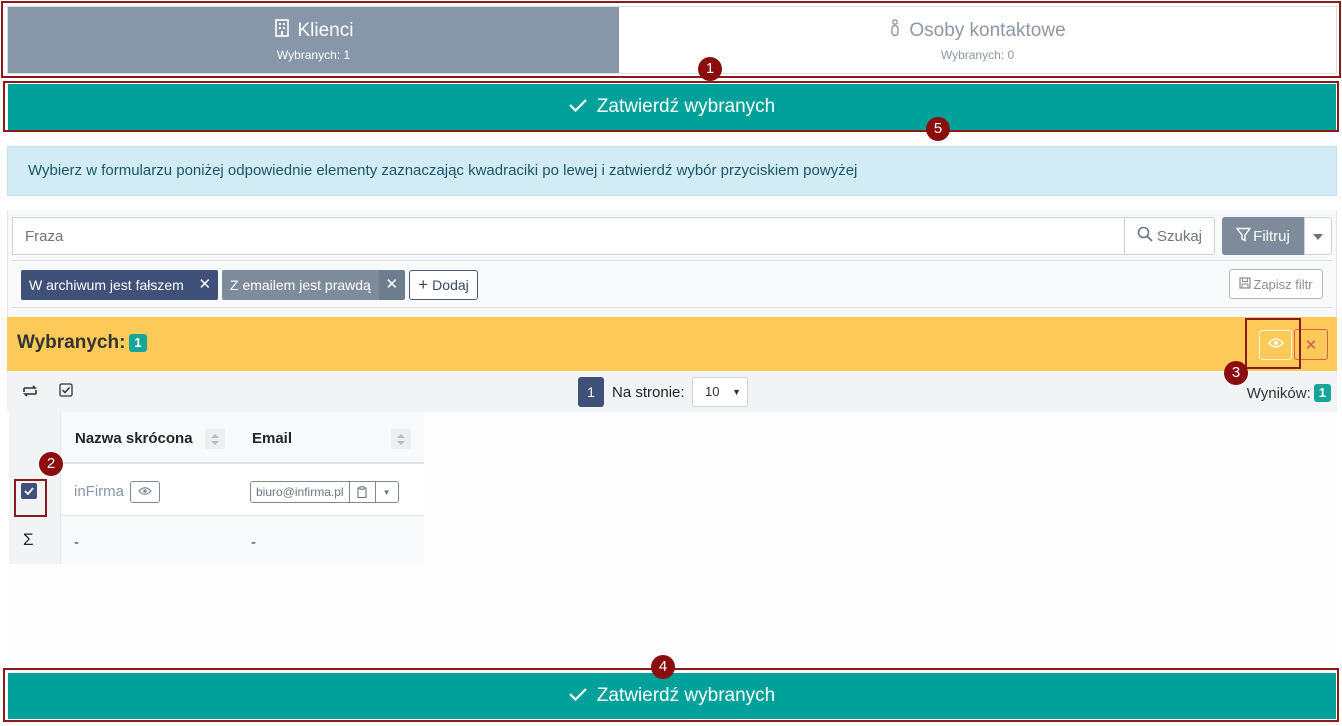 The height and width of the screenshot is (726, 1342). I want to click on results-label: Wyników:, so click(1278, 393).